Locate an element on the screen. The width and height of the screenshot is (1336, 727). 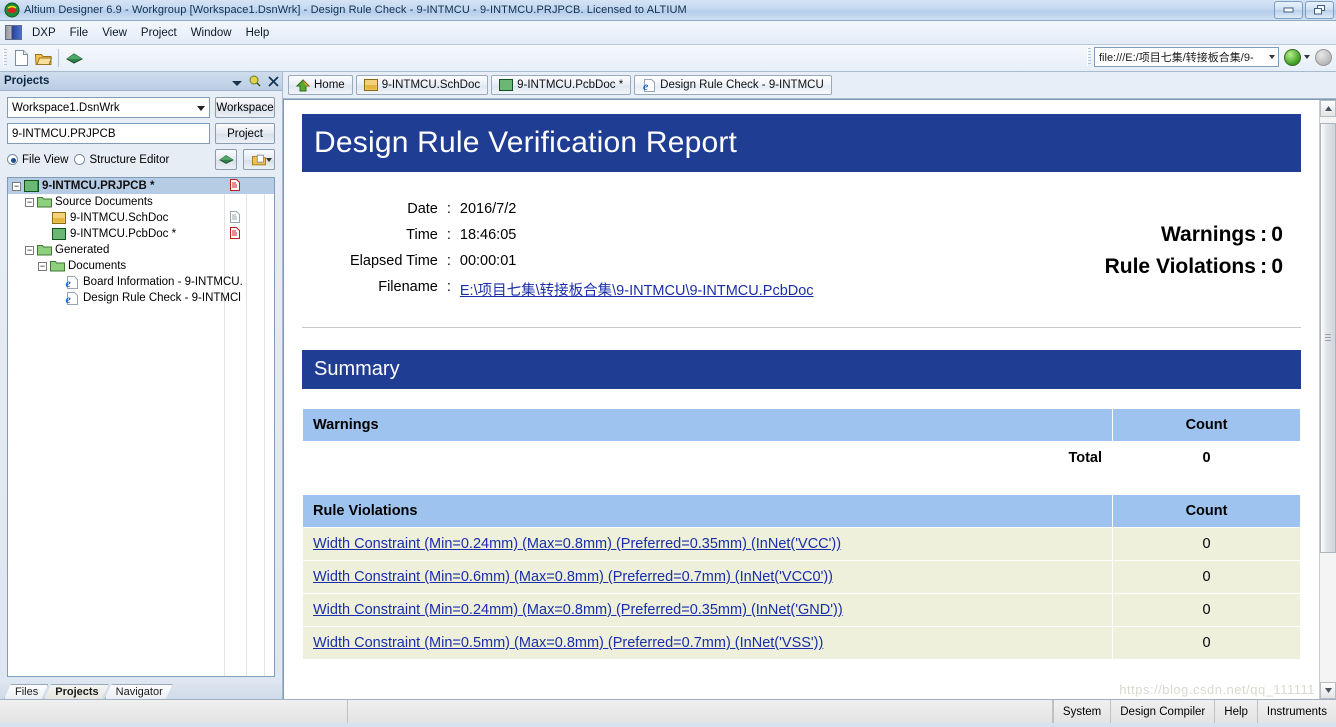
scrollbar-track is located at coordinates (1328, 399).